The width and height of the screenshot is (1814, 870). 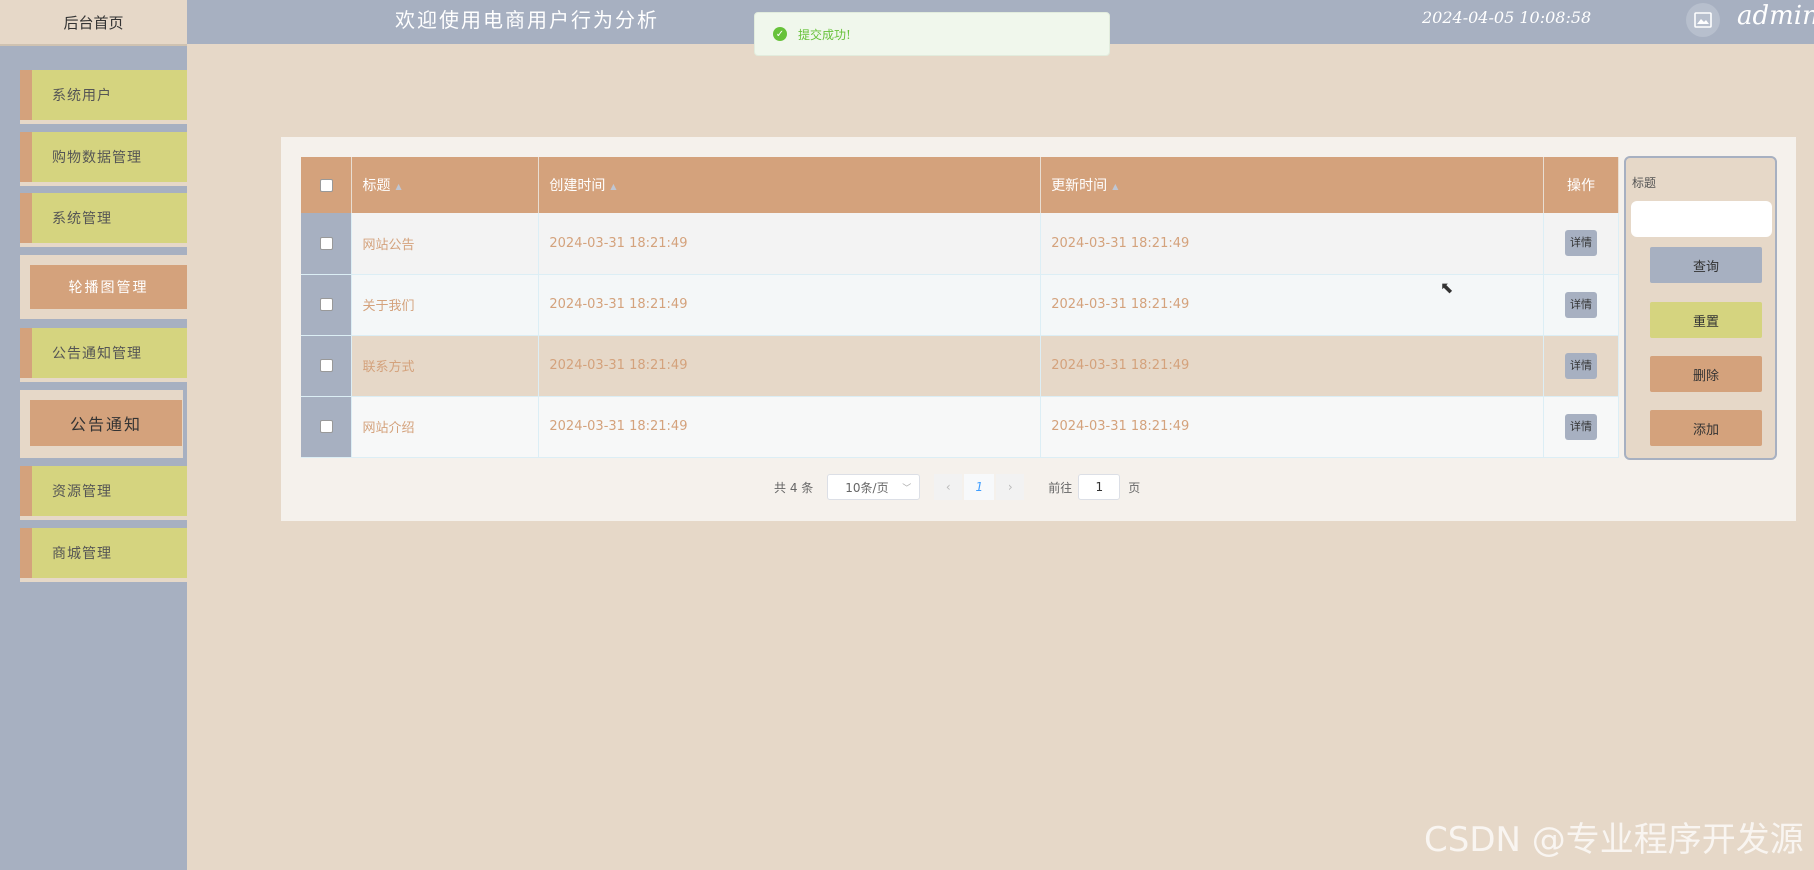 I want to click on column-label: 标题, so click(x=376, y=186).